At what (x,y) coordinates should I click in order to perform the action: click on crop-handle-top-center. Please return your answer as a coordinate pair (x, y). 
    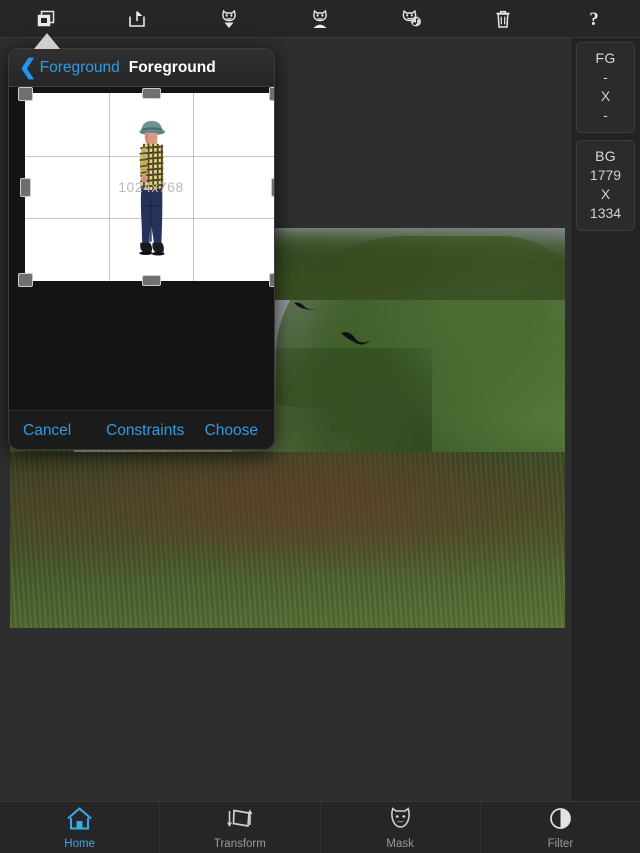
    Looking at the image, I should click on (151, 93).